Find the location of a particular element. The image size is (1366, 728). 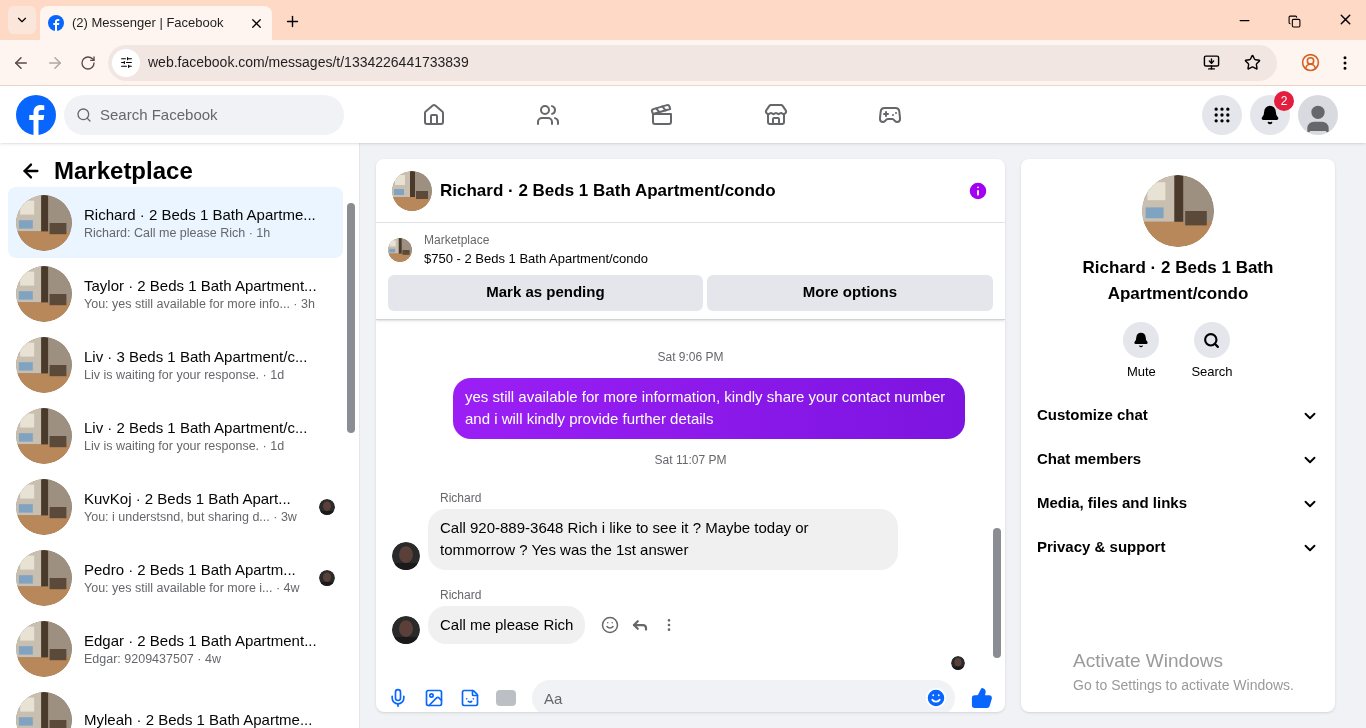

conversation-preview: You: yes still available for more i... · 4w is located at coordinates (192, 587).